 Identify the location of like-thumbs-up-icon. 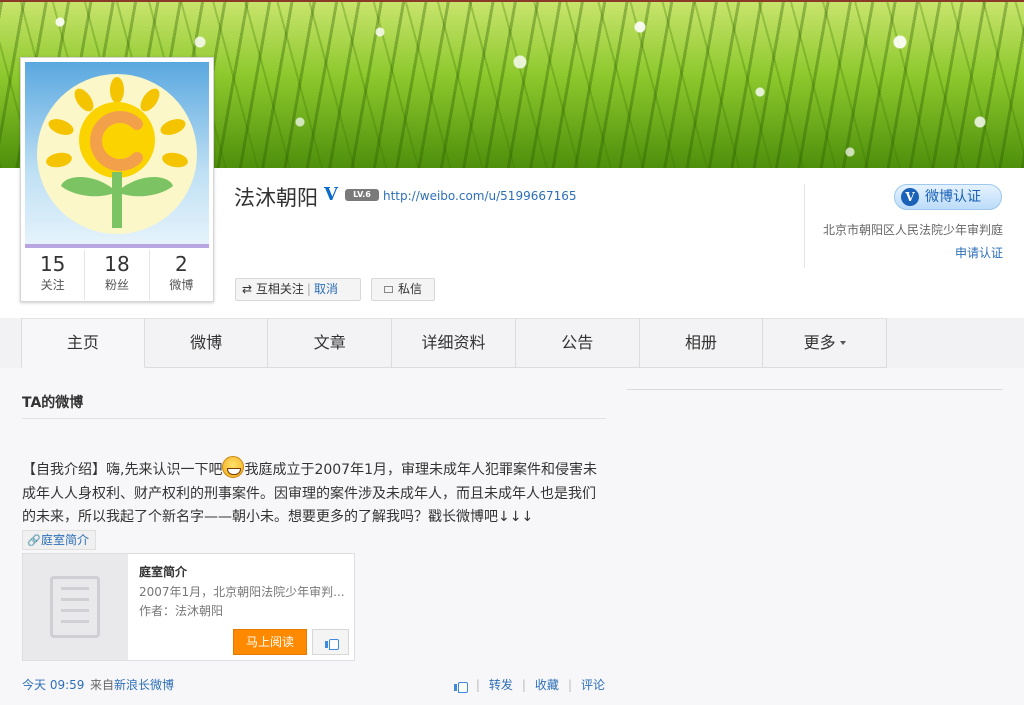
(460, 686).